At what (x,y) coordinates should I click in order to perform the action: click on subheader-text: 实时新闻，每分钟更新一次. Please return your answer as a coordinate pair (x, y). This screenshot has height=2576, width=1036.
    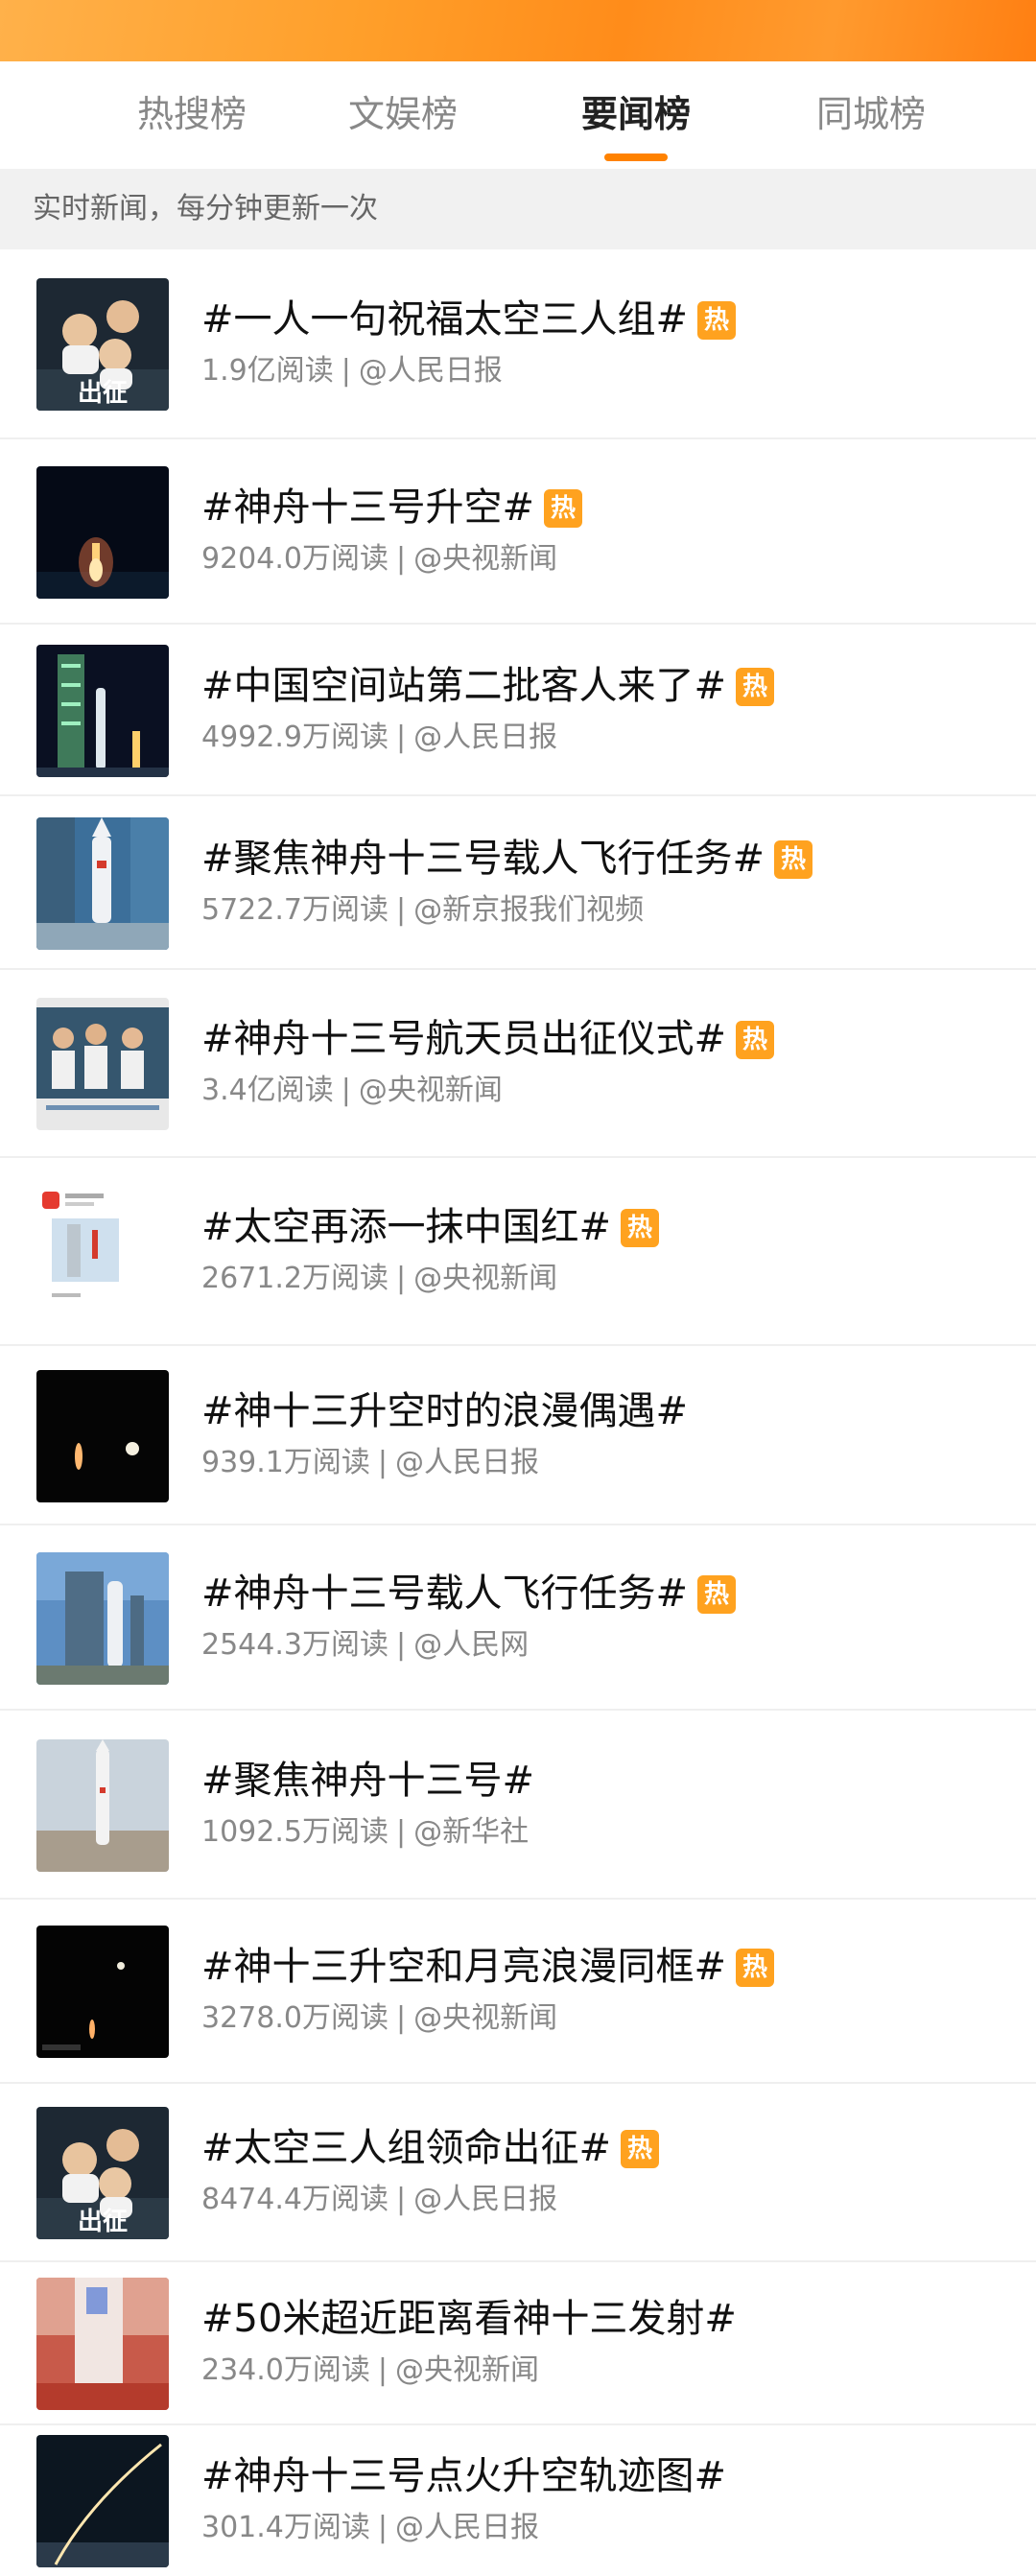
    Looking at the image, I should click on (205, 208).